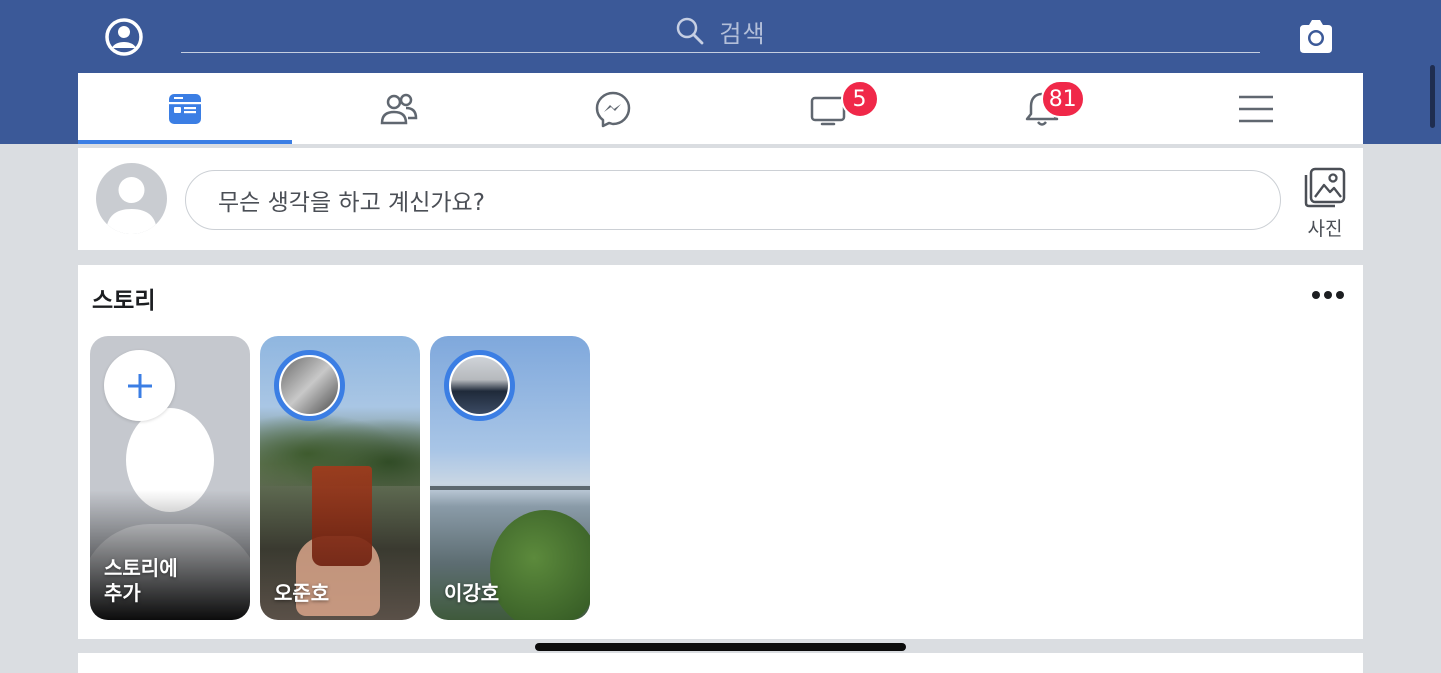 This screenshot has width=1441, height=673. I want to click on tab-bar: 5 81, so click(720, 108).